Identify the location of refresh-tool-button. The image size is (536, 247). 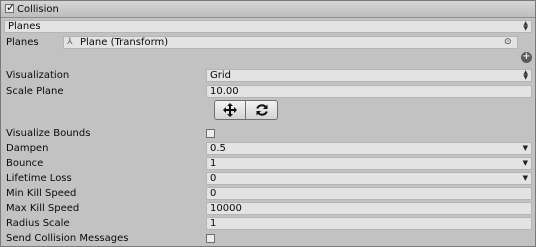
(262, 110).